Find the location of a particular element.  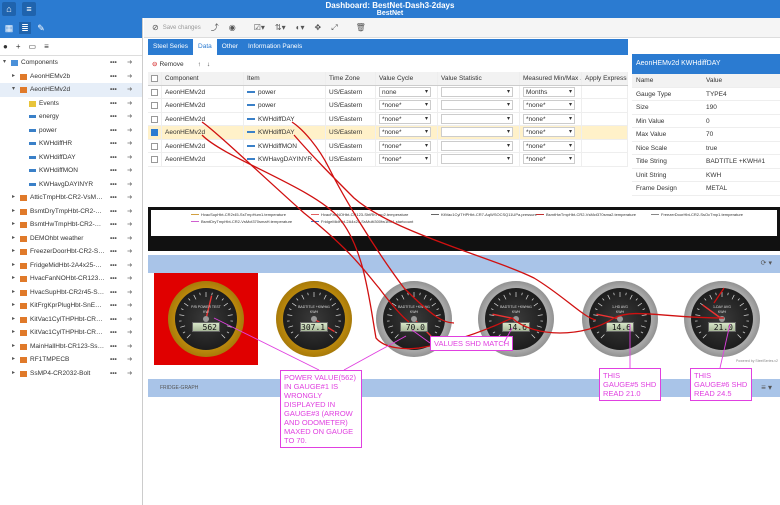

table-row: AeonHEMv2d power US/Easternnone Months is located at coordinates (388, 92).